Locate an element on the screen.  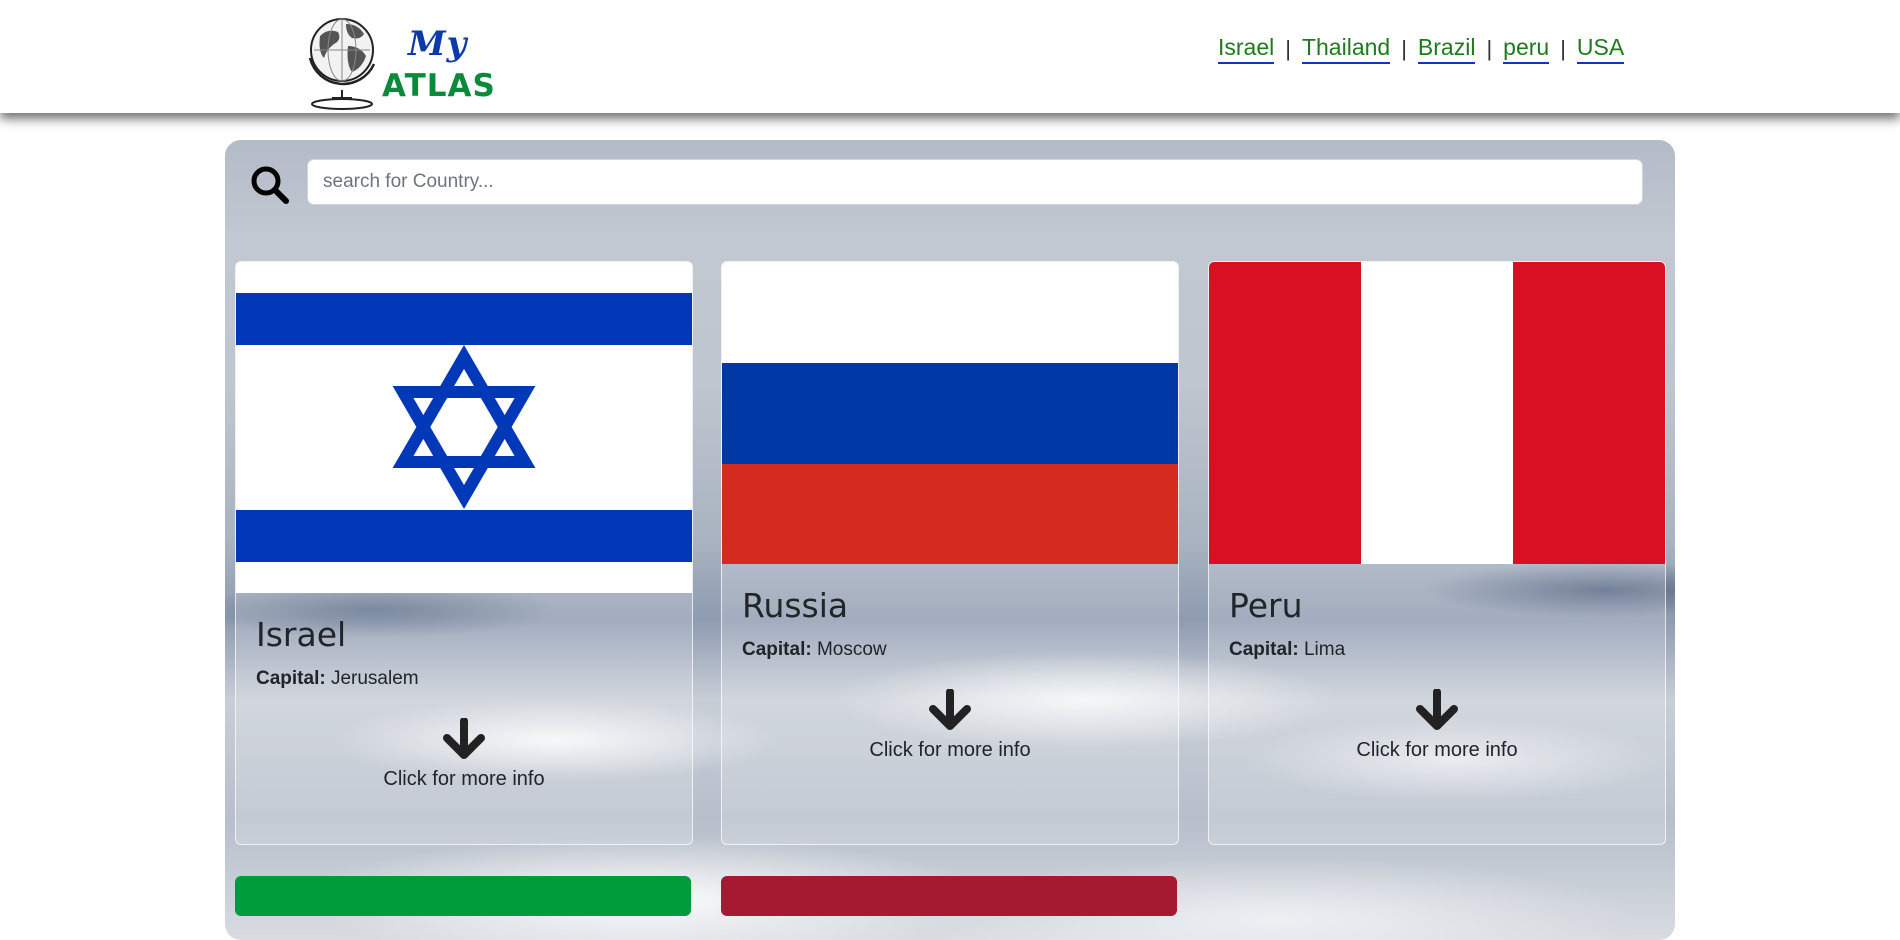
logo-atlas-text: ATLAS is located at coordinates (439, 86).